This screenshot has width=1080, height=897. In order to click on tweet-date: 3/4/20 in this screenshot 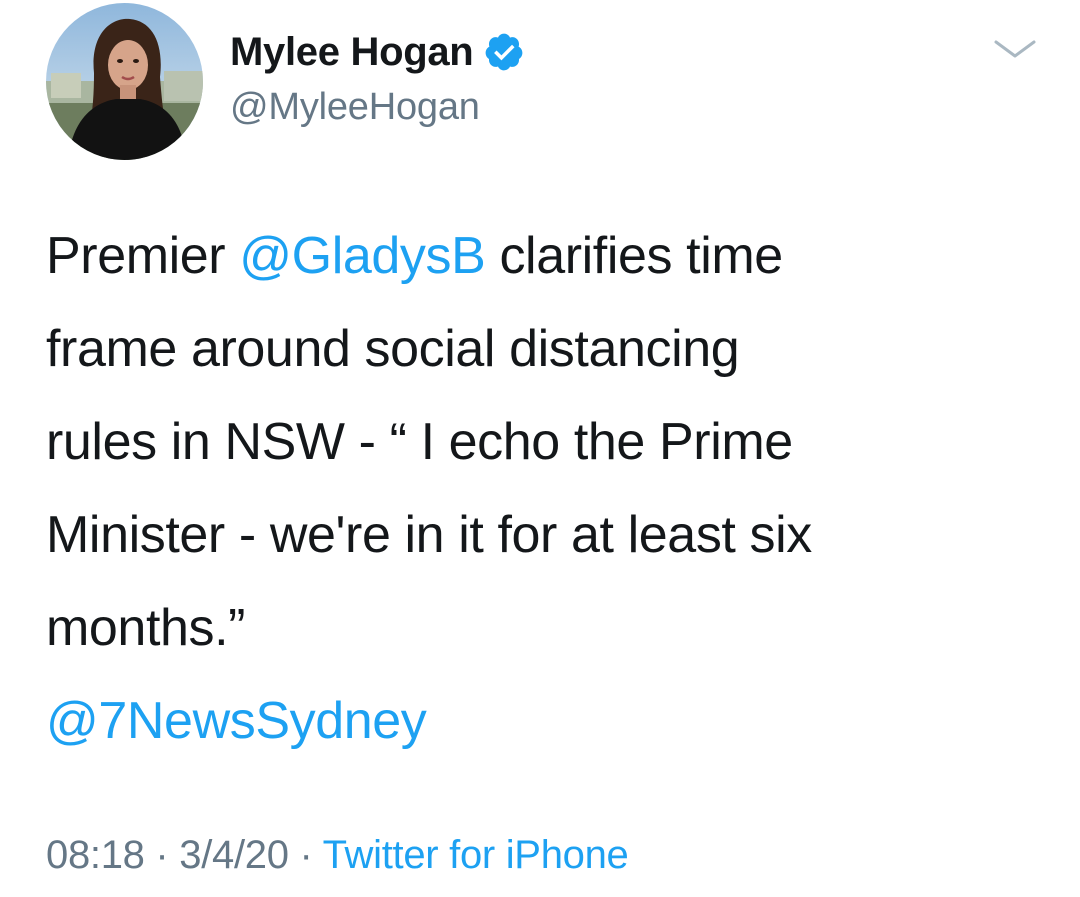, I will do `click(234, 855)`.